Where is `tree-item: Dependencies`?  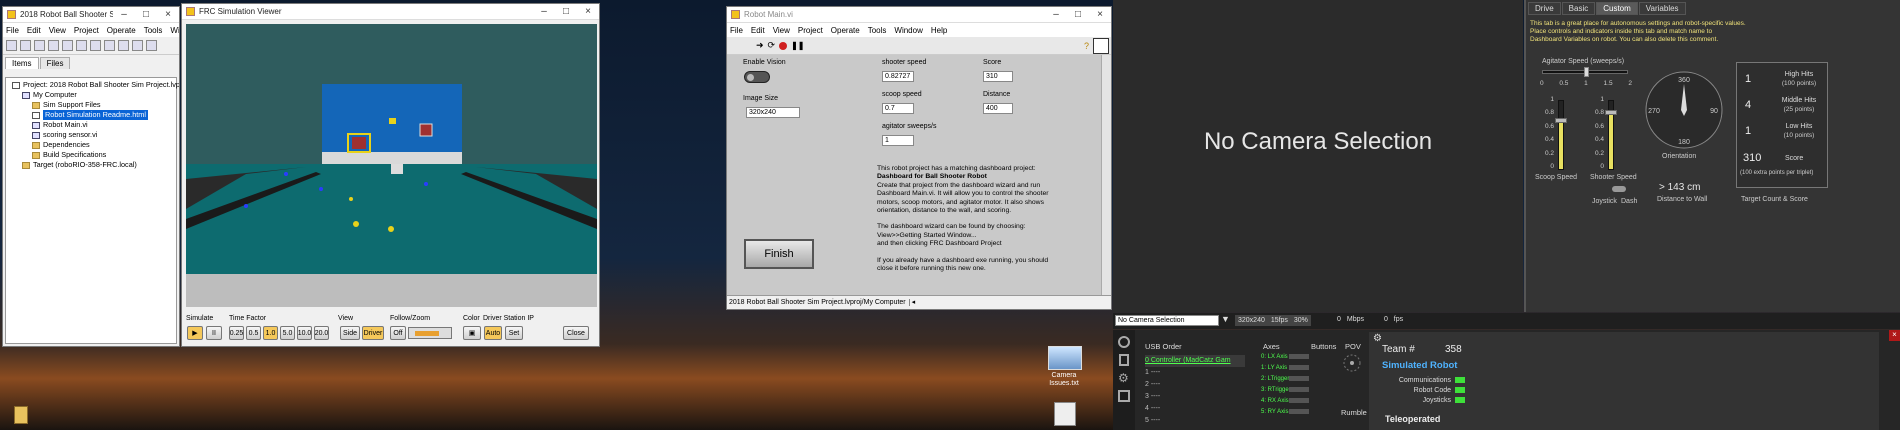
tree-item: Dependencies is located at coordinates (91, 145).